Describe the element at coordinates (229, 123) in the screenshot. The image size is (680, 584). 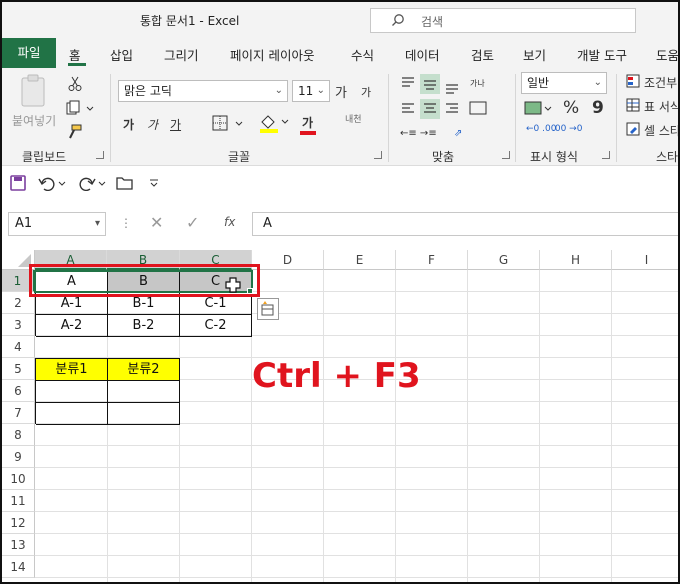
I see `border-icon` at that location.